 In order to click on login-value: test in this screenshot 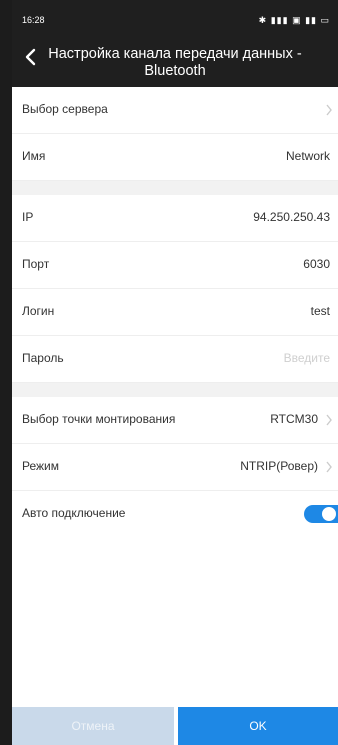, I will do `click(320, 311)`.